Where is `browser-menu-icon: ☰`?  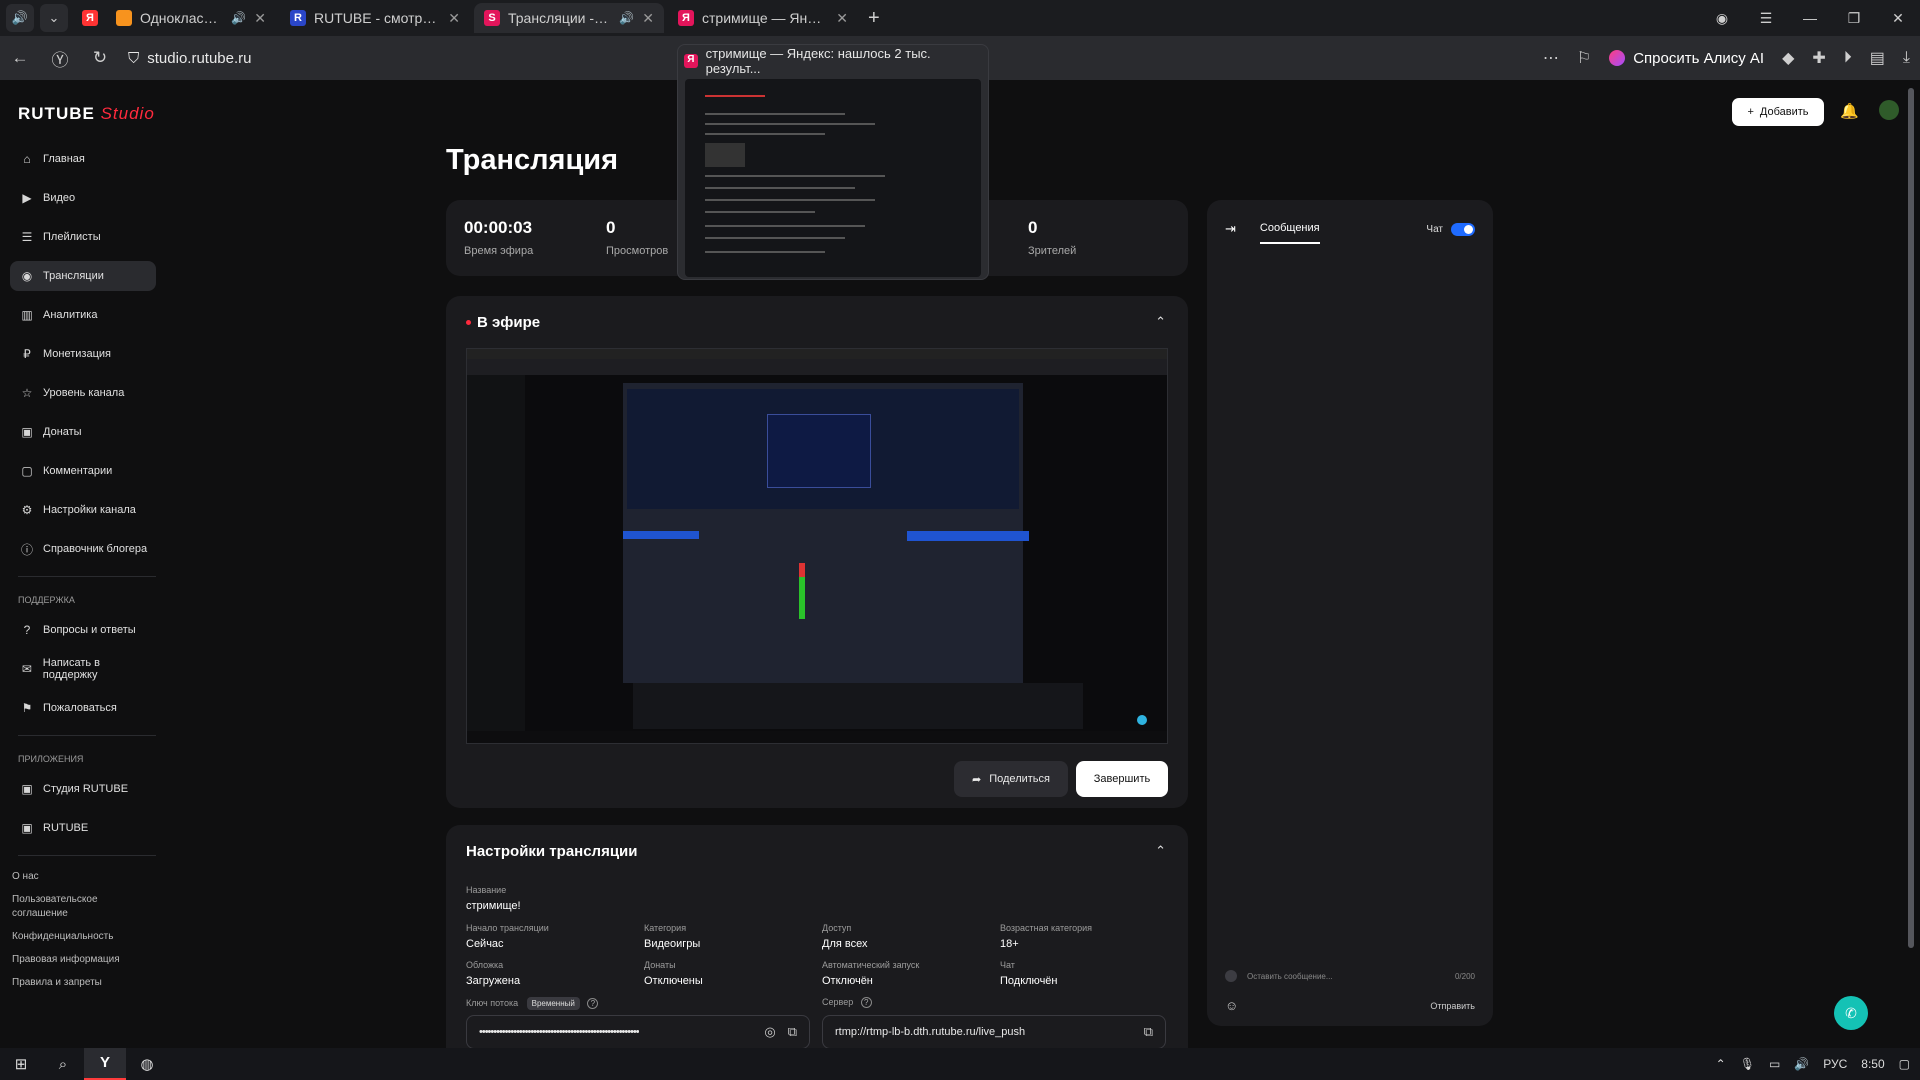
browser-menu-icon: ☰ is located at coordinates (1766, 18).